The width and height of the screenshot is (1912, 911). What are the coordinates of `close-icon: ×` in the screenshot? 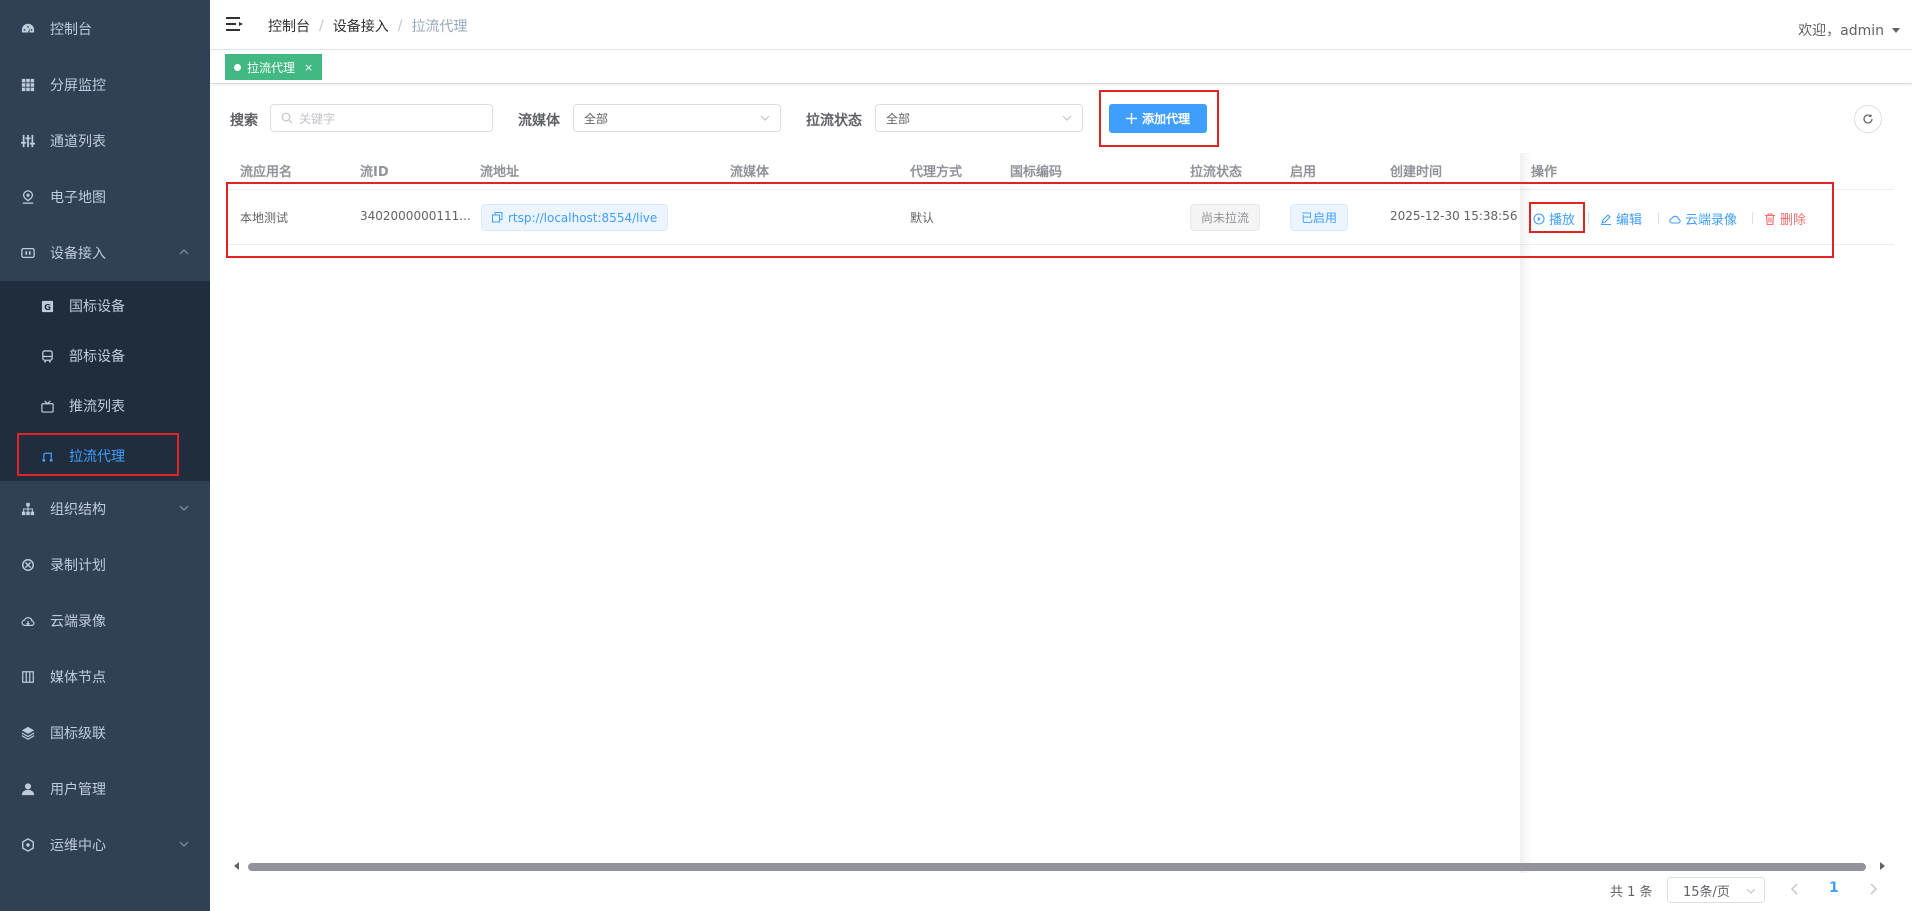 It's located at (308, 67).